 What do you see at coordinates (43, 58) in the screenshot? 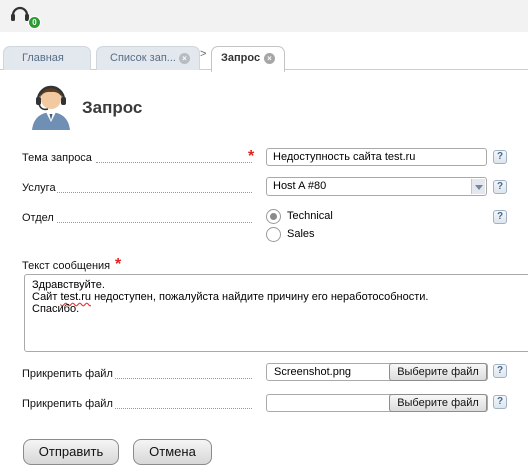
I see `tab-label: Главная` at bounding box center [43, 58].